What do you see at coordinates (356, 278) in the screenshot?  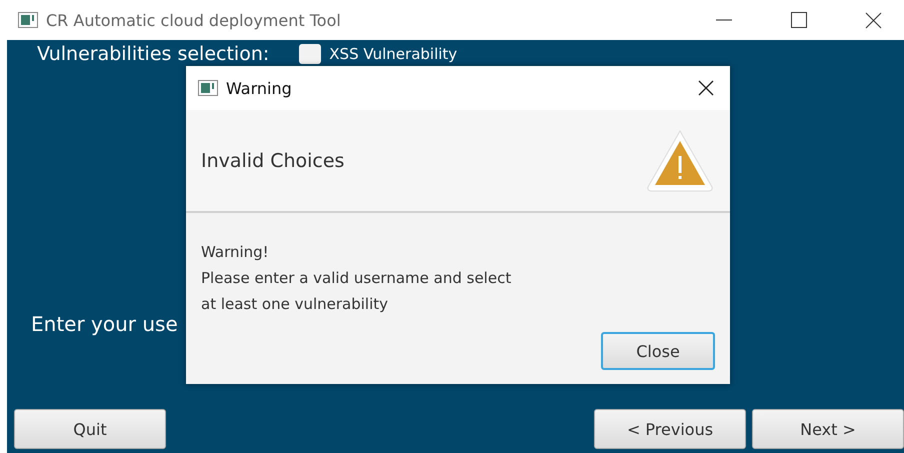 I see `message-text: Please enter a valid username and select` at bounding box center [356, 278].